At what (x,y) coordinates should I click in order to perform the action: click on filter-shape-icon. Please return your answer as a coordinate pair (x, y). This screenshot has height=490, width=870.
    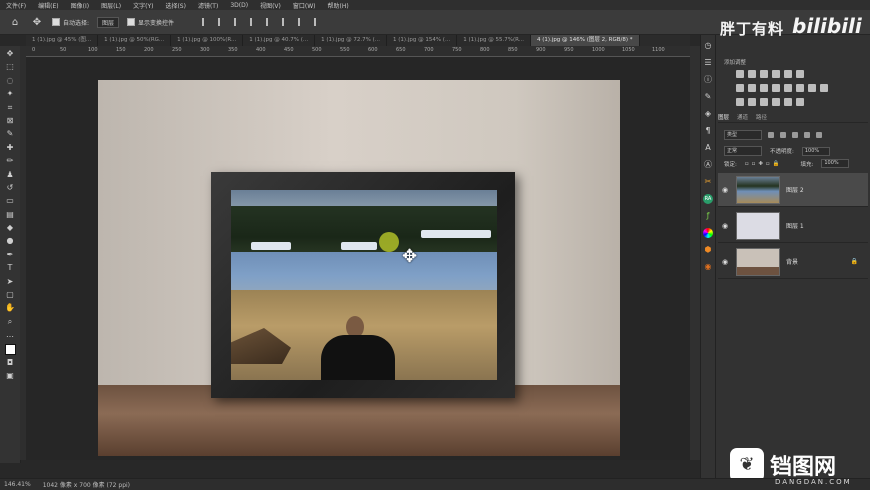
    Looking at the image, I should click on (807, 135).